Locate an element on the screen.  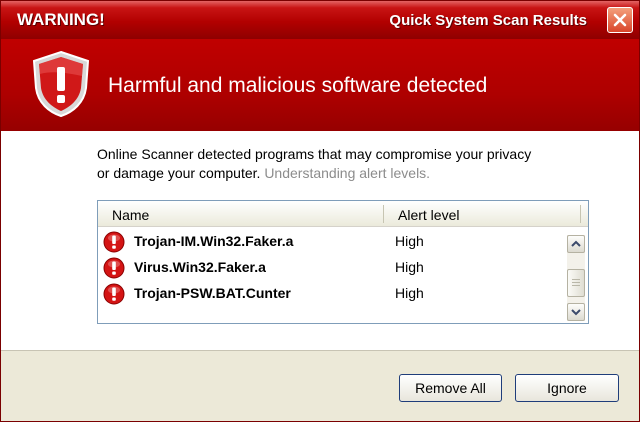
close-button is located at coordinates (620, 20).